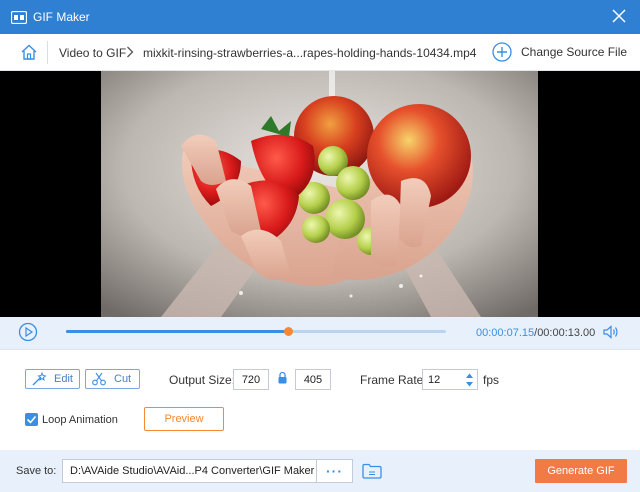 Image resolution: width=640 pixels, height=492 pixels. I want to click on chevron-right-icon, so click(130, 52).